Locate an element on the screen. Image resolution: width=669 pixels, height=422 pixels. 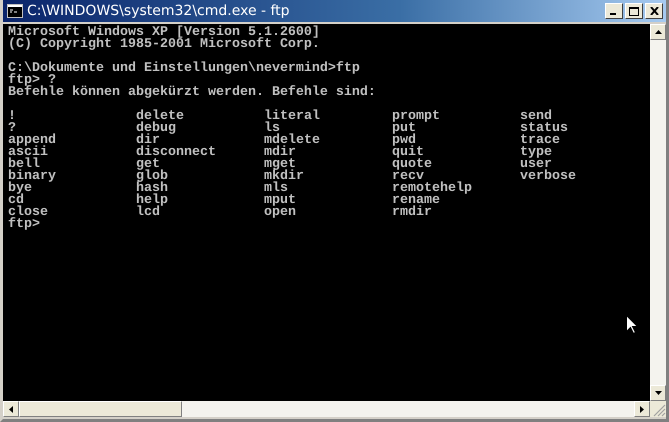
command-name: recv is located at coordinates (408, 177).